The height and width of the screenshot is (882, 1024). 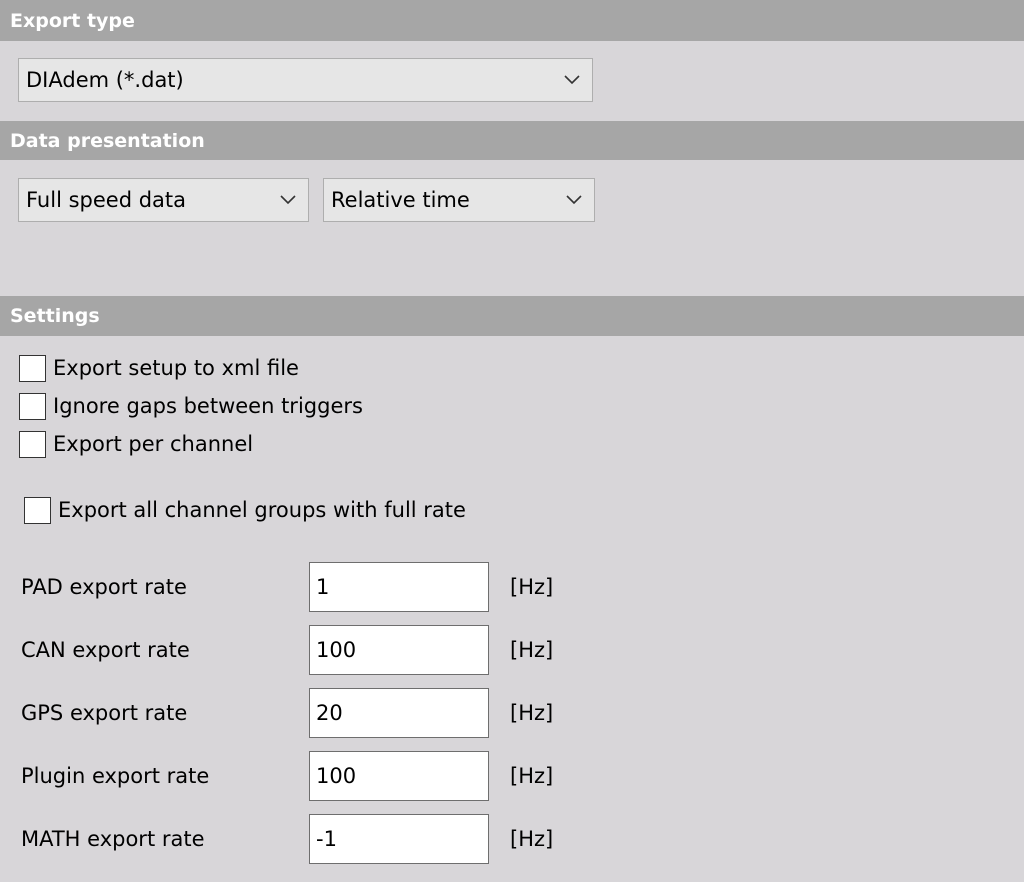 I want to click on pad-export-rate-unit: [Hz], so click(x=532, y=587).